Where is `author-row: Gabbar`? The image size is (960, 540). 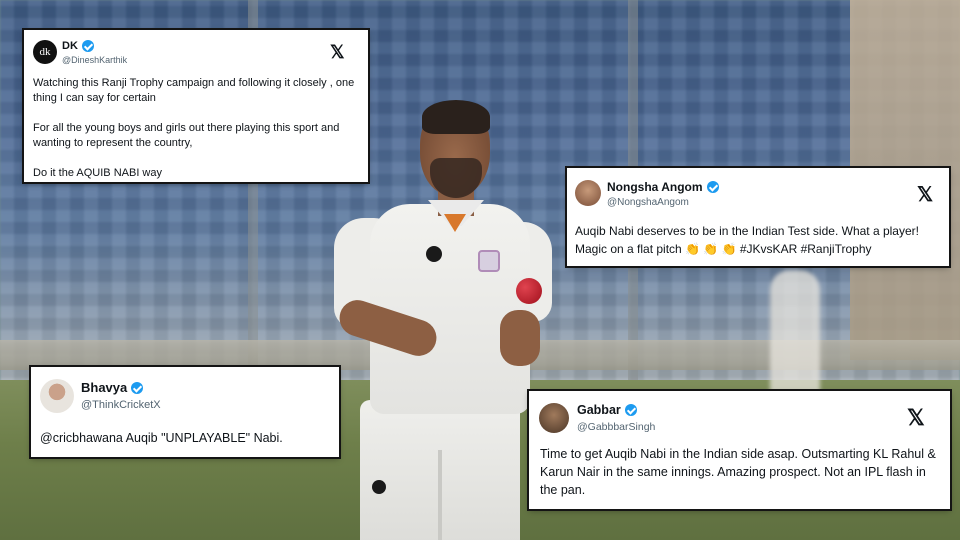
author-row: Gabbar is located at coordinates (607, 410).